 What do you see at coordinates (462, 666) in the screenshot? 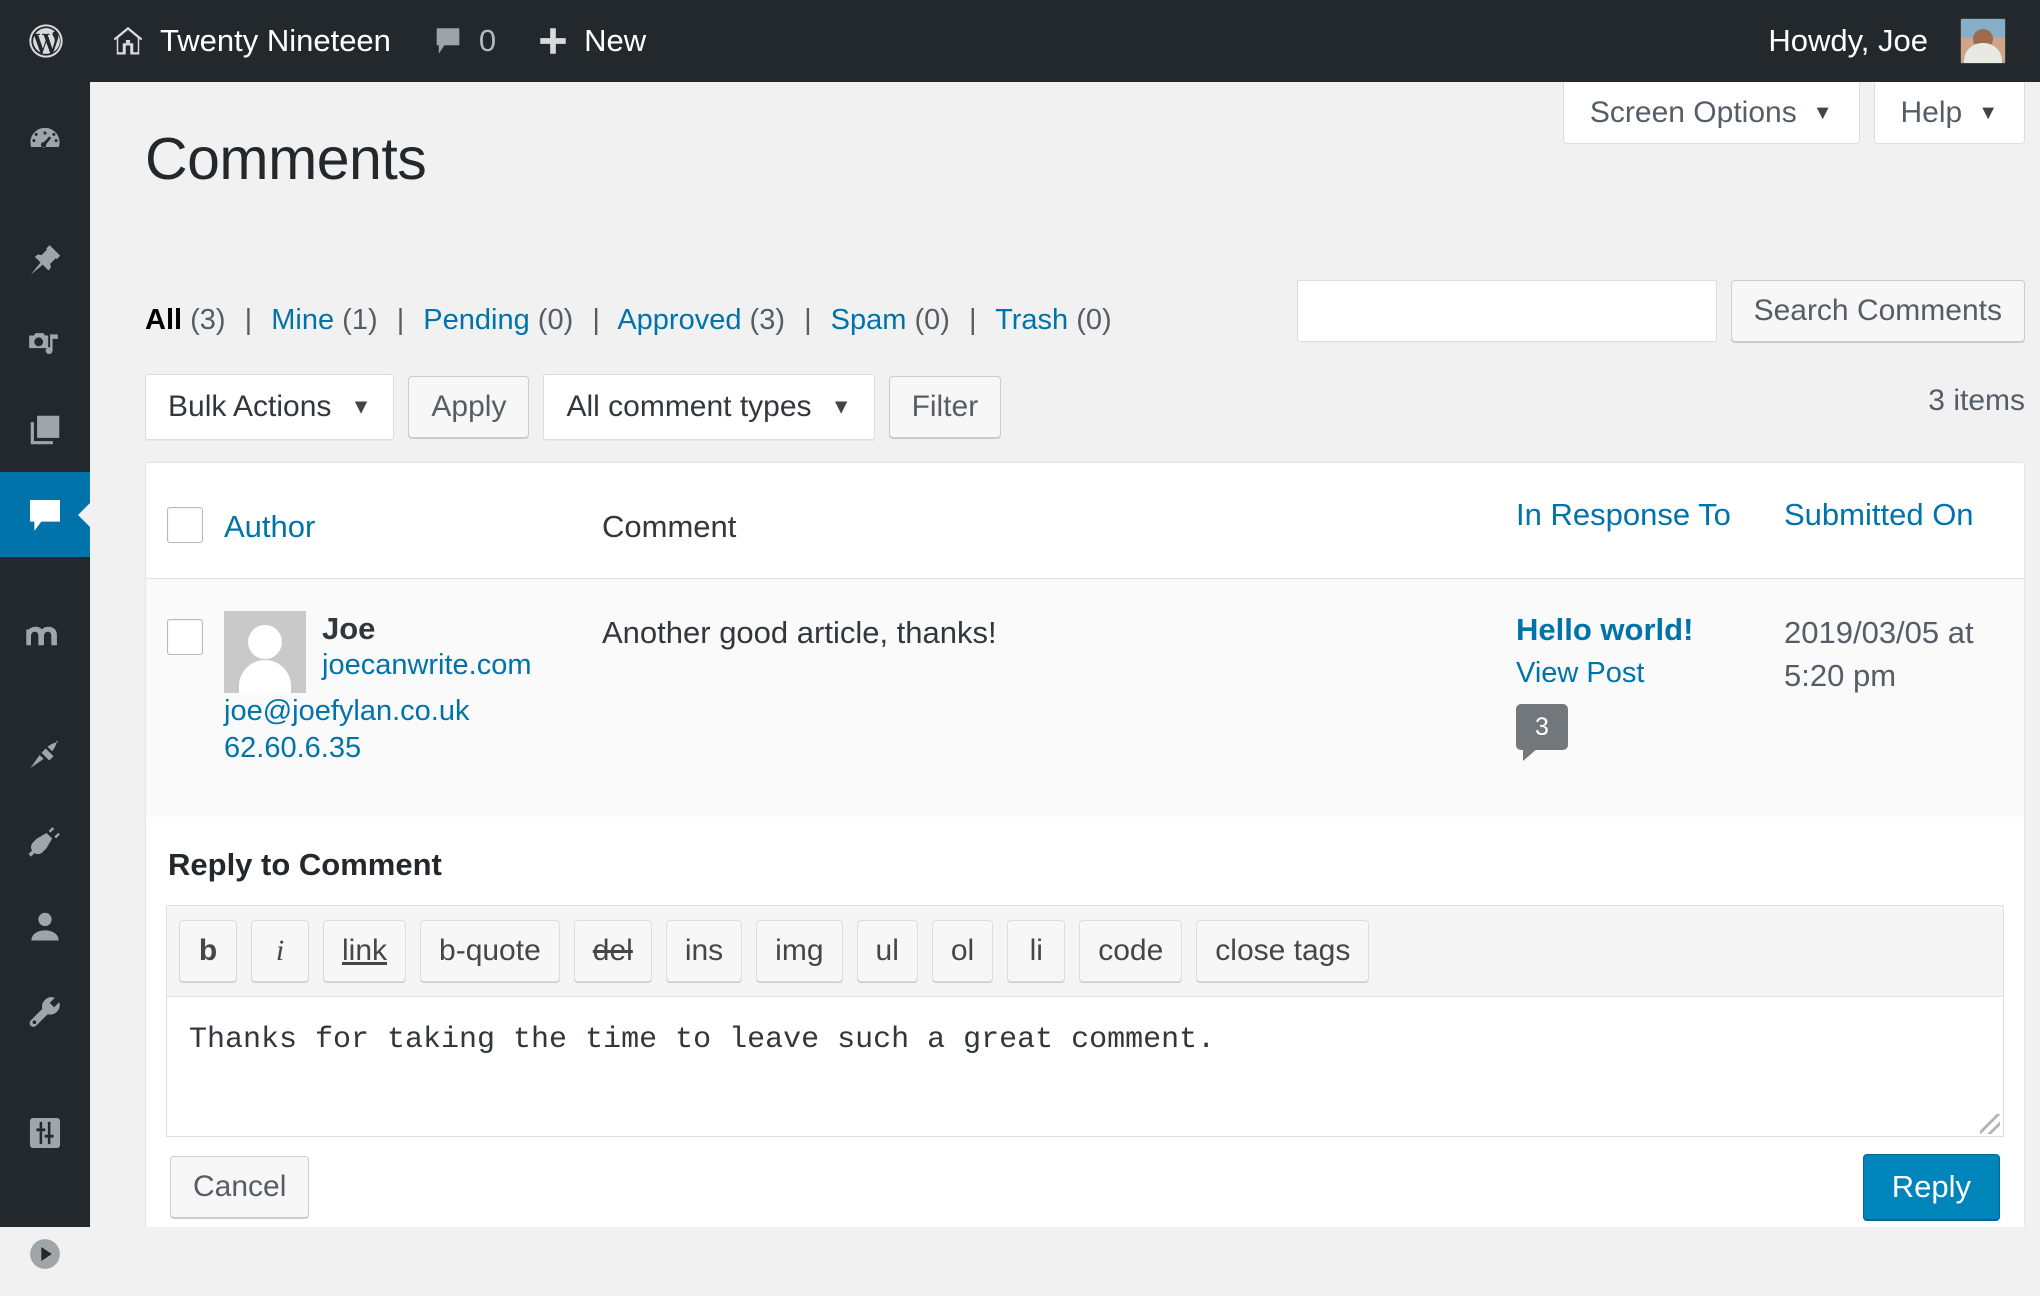
I see `author-website-link: joecanwrite.com` at bounding box center [462, 666].